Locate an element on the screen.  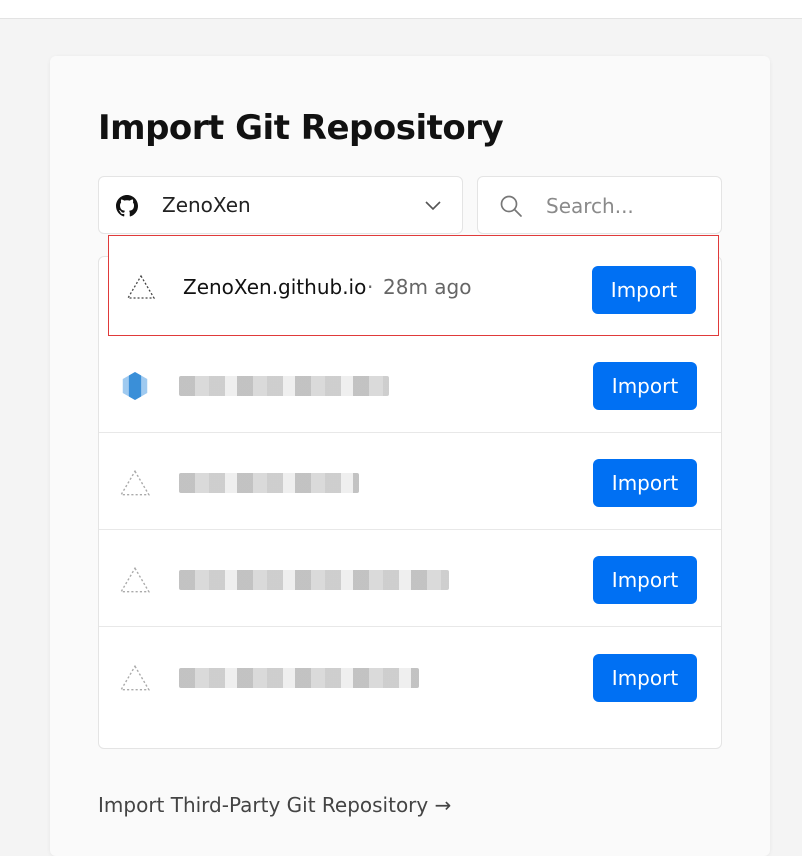
search-icon is located at coordinates (511, 206).